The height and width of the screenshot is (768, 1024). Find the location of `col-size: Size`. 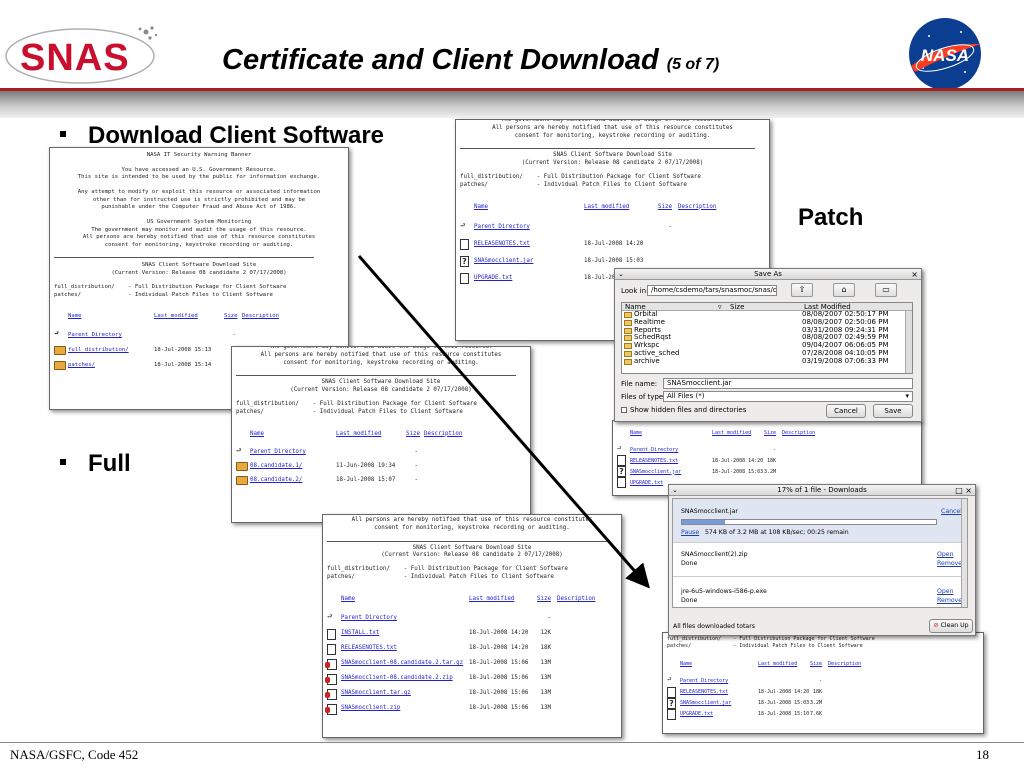

col-size: Size is located at coordinates (737, 307).